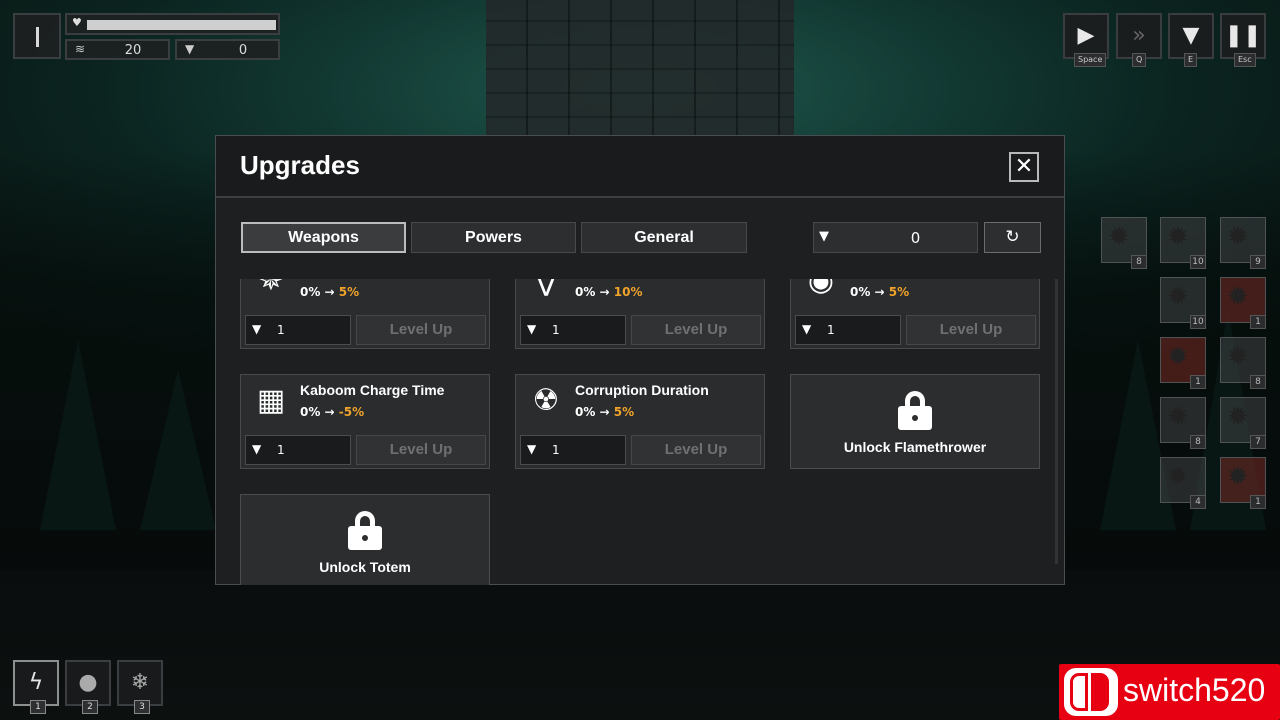 The image size is (1280, 720). I want to click on watermark-text: switch520, so click(1194, 690).